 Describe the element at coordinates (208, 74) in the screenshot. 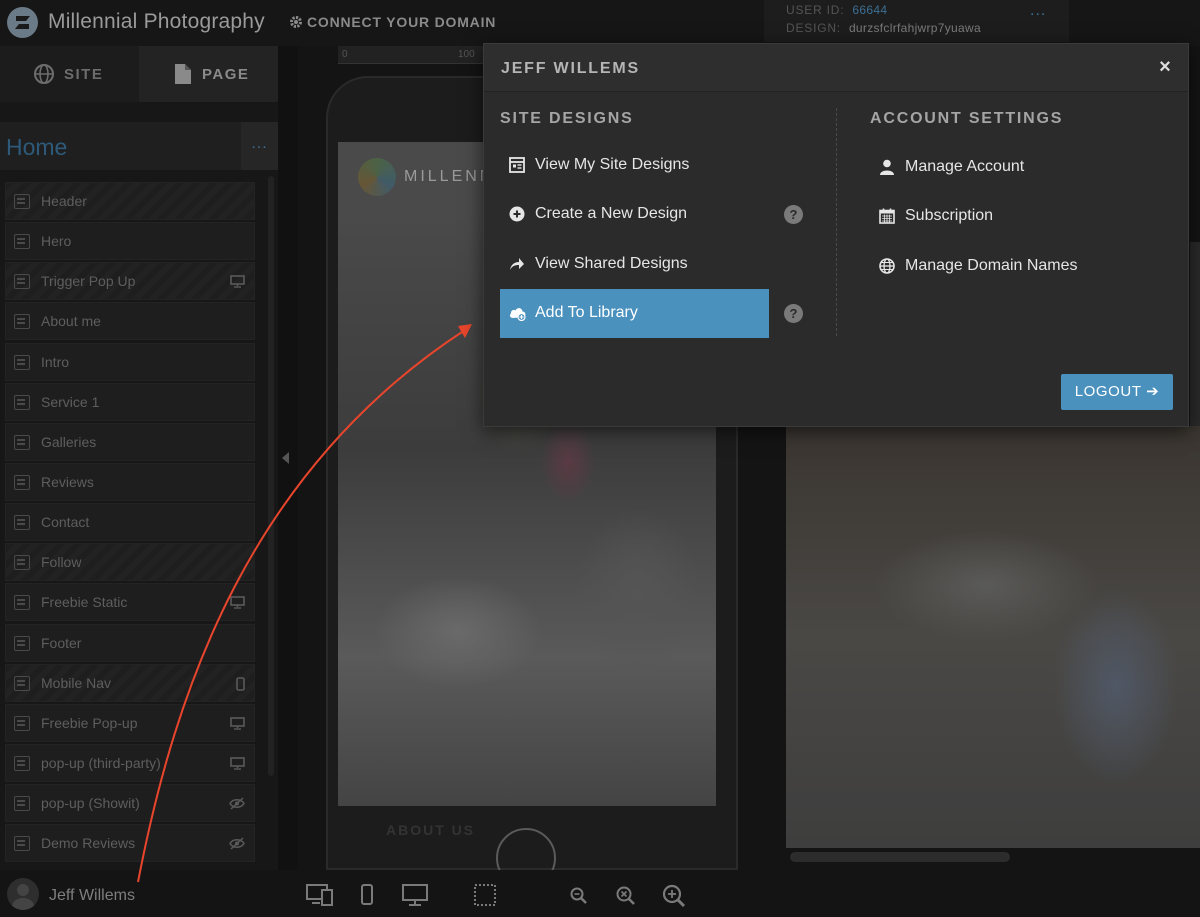

I see `tab-page: PAGE` at that location.